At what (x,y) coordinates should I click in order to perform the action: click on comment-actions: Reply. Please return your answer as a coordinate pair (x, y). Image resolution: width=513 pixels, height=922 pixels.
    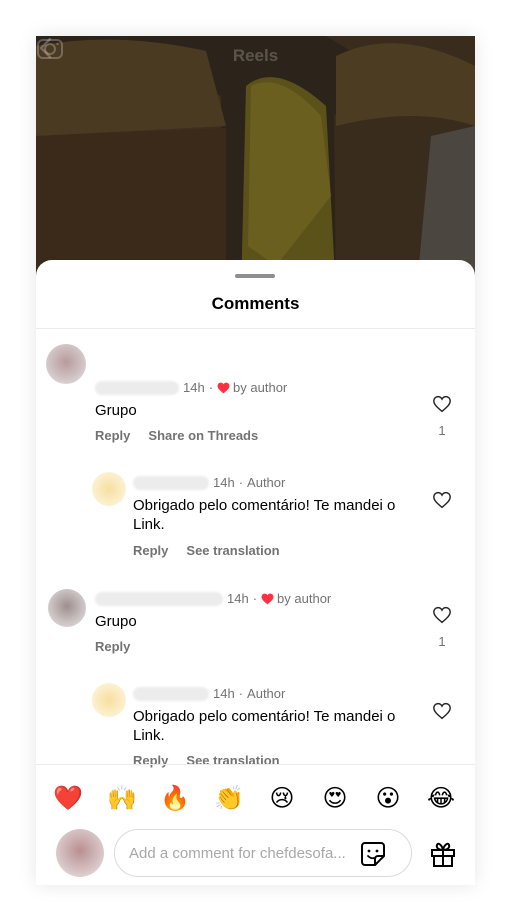
    Looking at the image, I should click on (112, 646).